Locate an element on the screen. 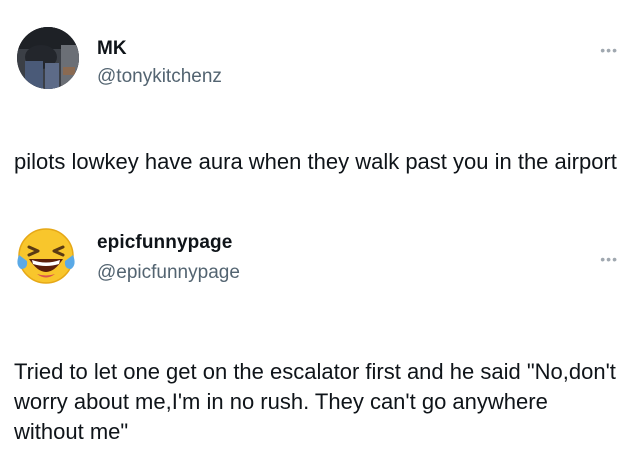 The image size is (640, 469). laughing-tears-emoji-icon is located at coordinates (46, 256).